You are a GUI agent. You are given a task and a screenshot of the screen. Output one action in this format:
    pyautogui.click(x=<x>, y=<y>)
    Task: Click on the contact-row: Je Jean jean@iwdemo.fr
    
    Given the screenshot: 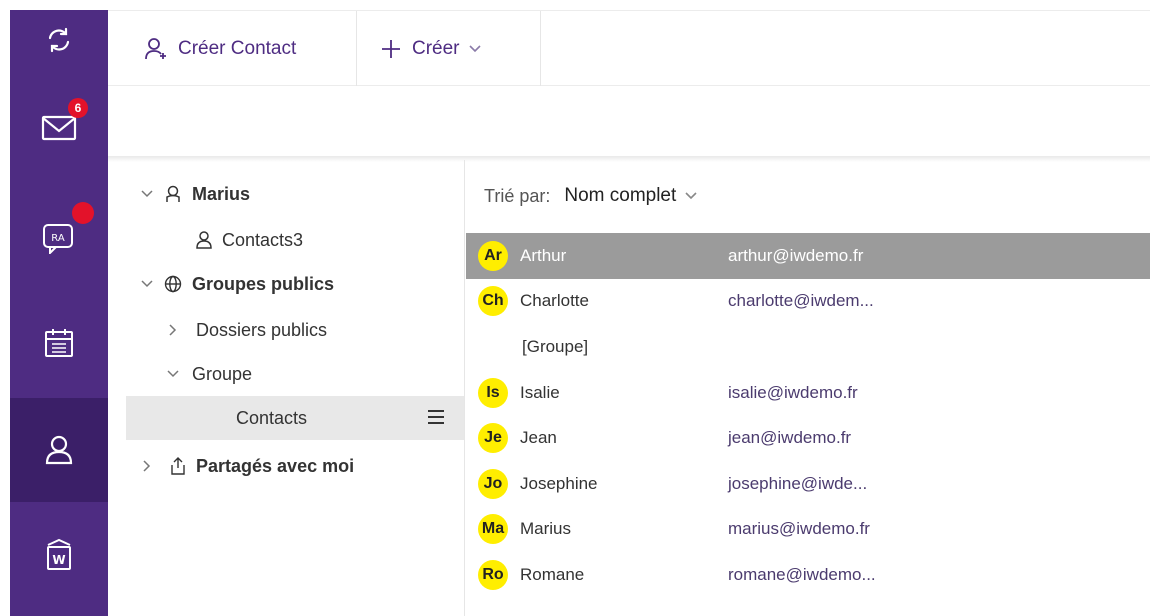 What is the action you would take?
    pyautogui.click(x=808, y=438)
    